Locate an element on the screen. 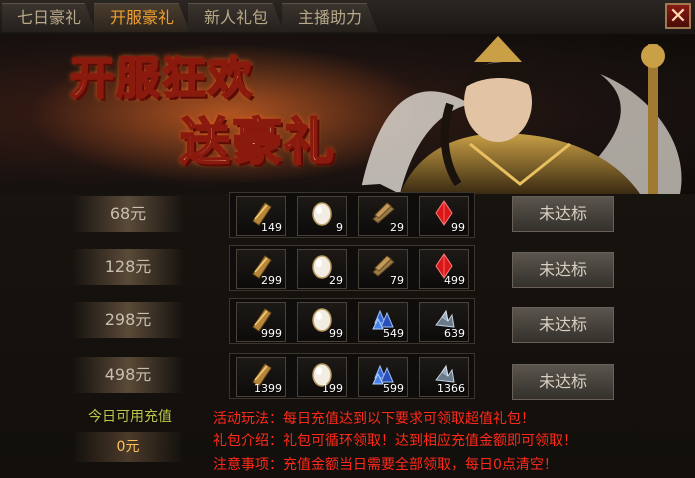 The width and height of the screenshot is (695, 478). today-recharge-label: 今日可用充值 is located at coordinates (130, 417).